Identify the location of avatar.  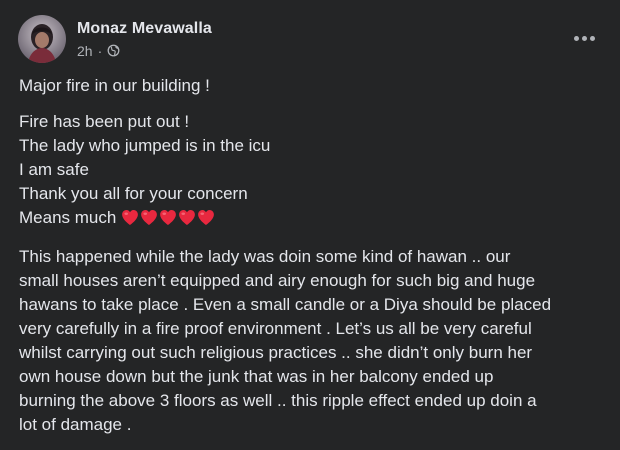
(42, 39).